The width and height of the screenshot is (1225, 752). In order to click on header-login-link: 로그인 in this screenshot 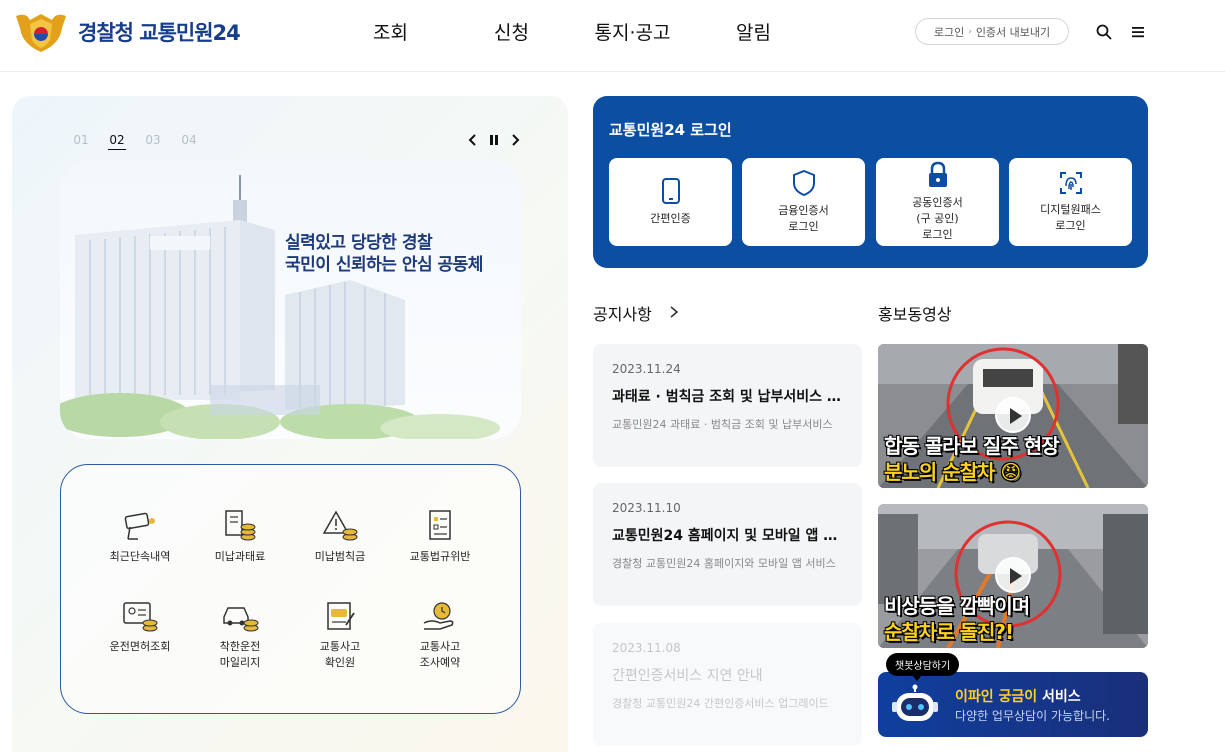, I will do `click(949, 32)`.